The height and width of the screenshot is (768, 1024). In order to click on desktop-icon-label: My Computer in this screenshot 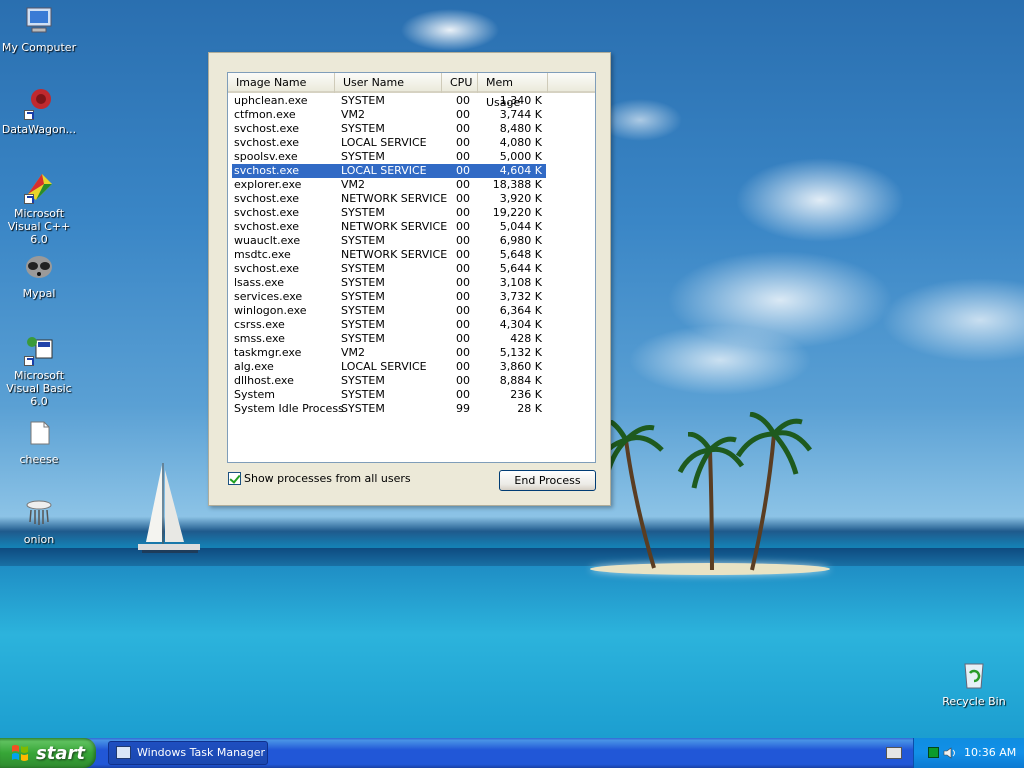, I will do `click(39, 47)`.